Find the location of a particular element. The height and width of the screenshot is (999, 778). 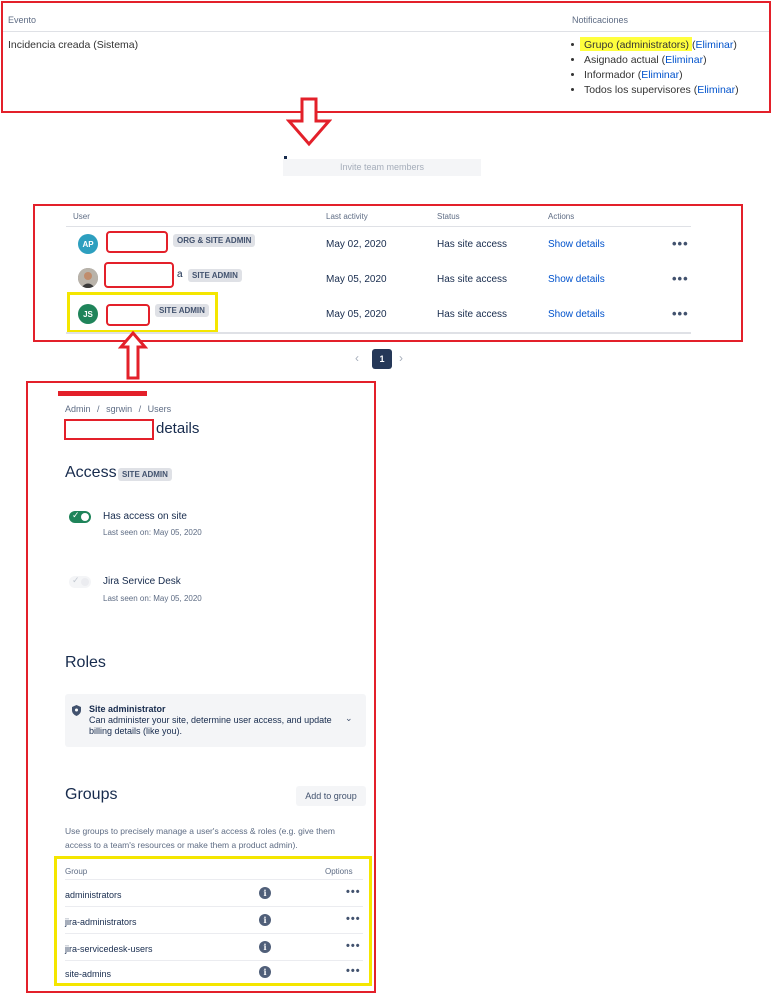

pagination-prev-icon: ‹ is located at coordinates (357, 358).